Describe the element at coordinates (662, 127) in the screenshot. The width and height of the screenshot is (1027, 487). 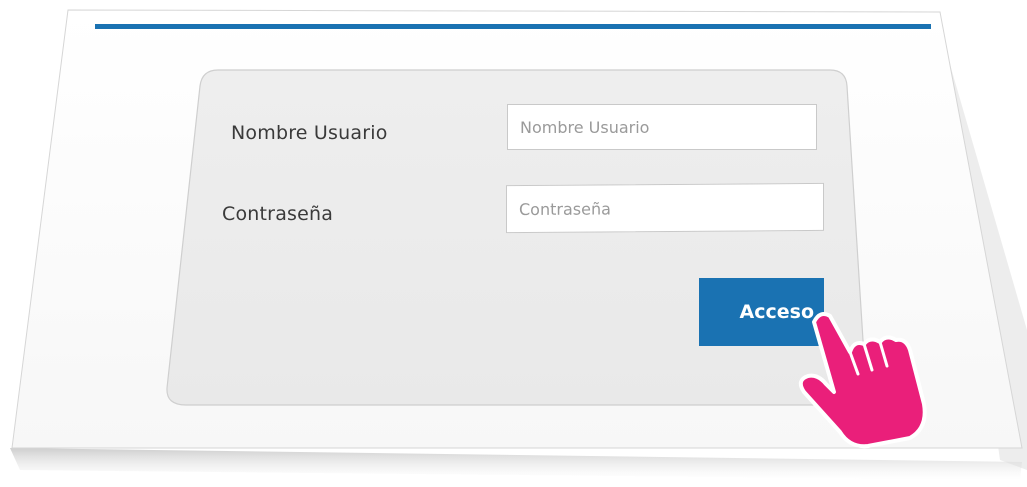
I see `username-input` at that location.